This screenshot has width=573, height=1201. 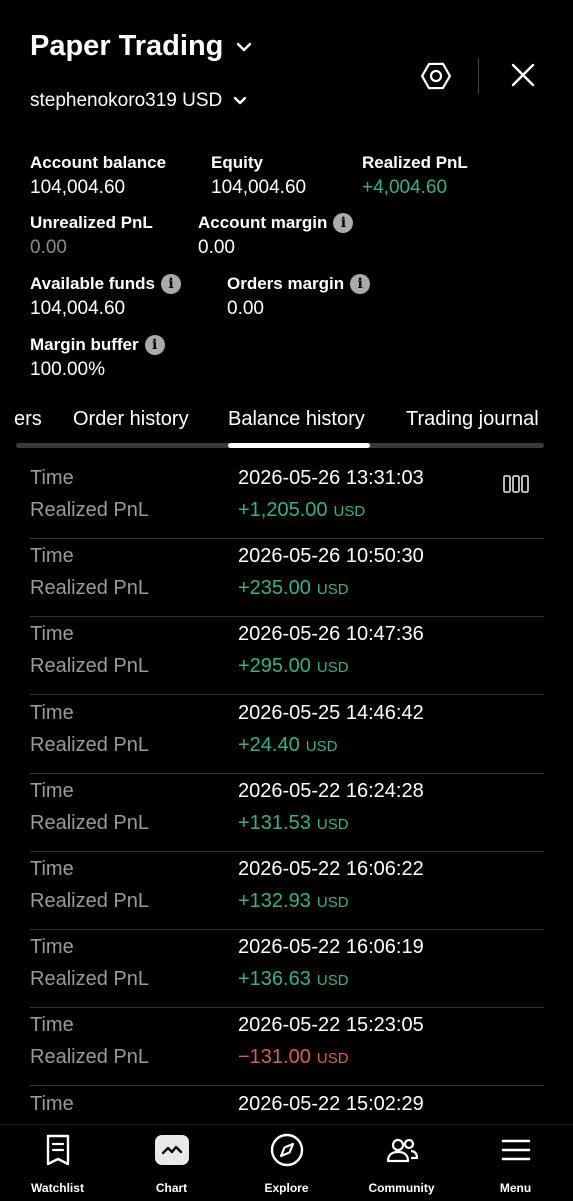 What do you see at coordinates (237, 162) in the screenshot?
I see `stat-label: Equity` at bounding box center [237, 162].